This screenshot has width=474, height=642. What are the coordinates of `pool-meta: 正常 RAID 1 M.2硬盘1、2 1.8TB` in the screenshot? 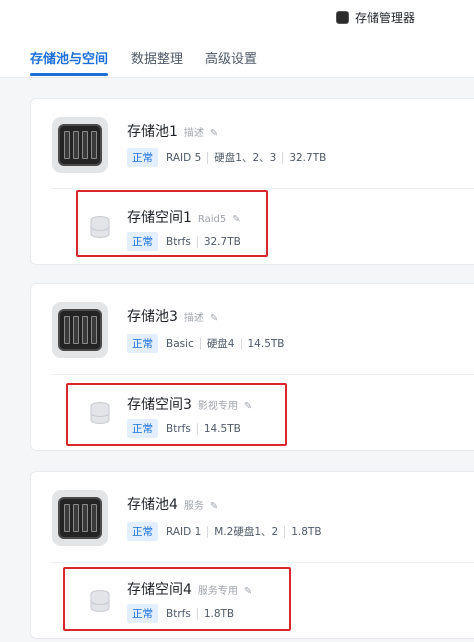 It's located at (227, 531).